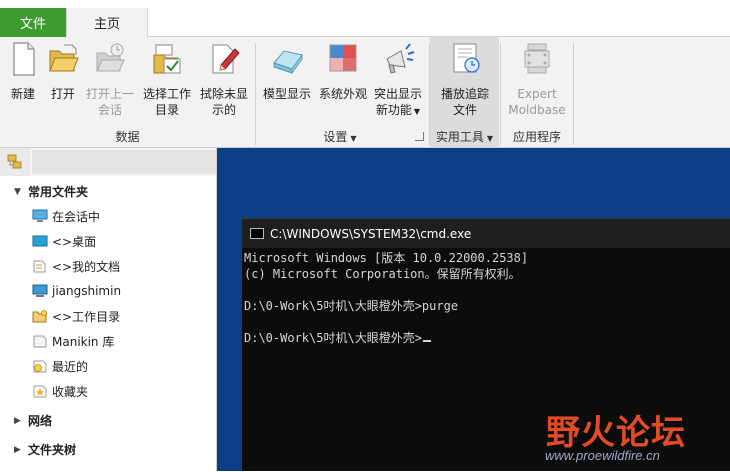 The width and height of the screenshot is (730, 472). I want to click on new-label: 新建, so click(22, 94).